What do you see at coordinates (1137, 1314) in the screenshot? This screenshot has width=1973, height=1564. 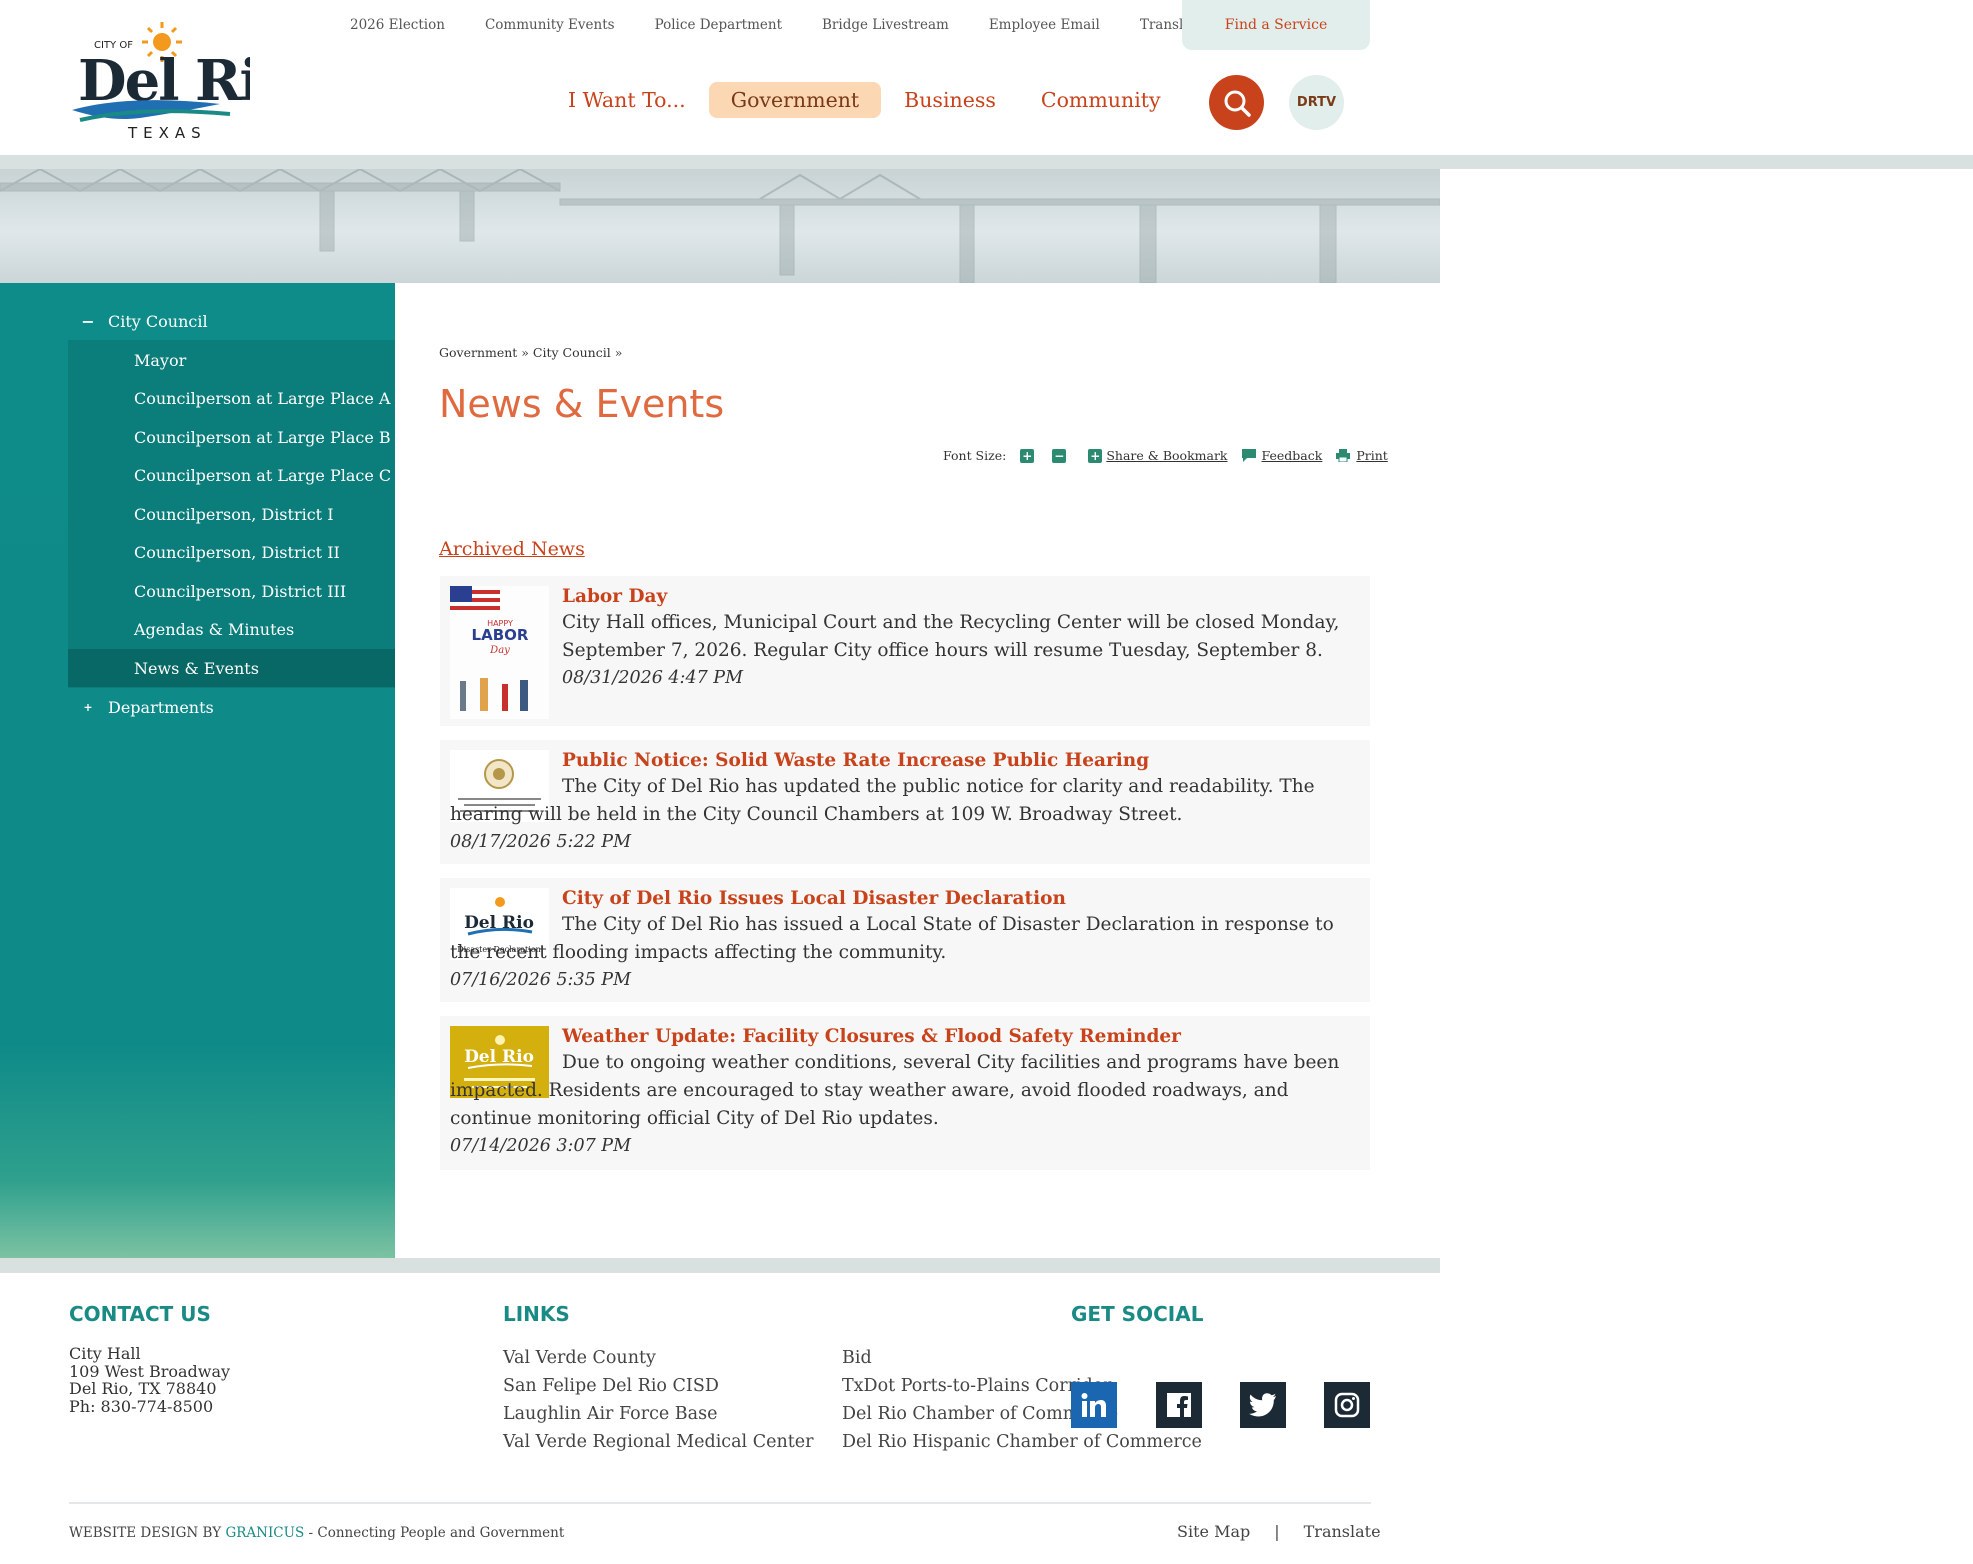 I see `social-heading: GET SOCIAL` at bounding box center [1137, 1314].